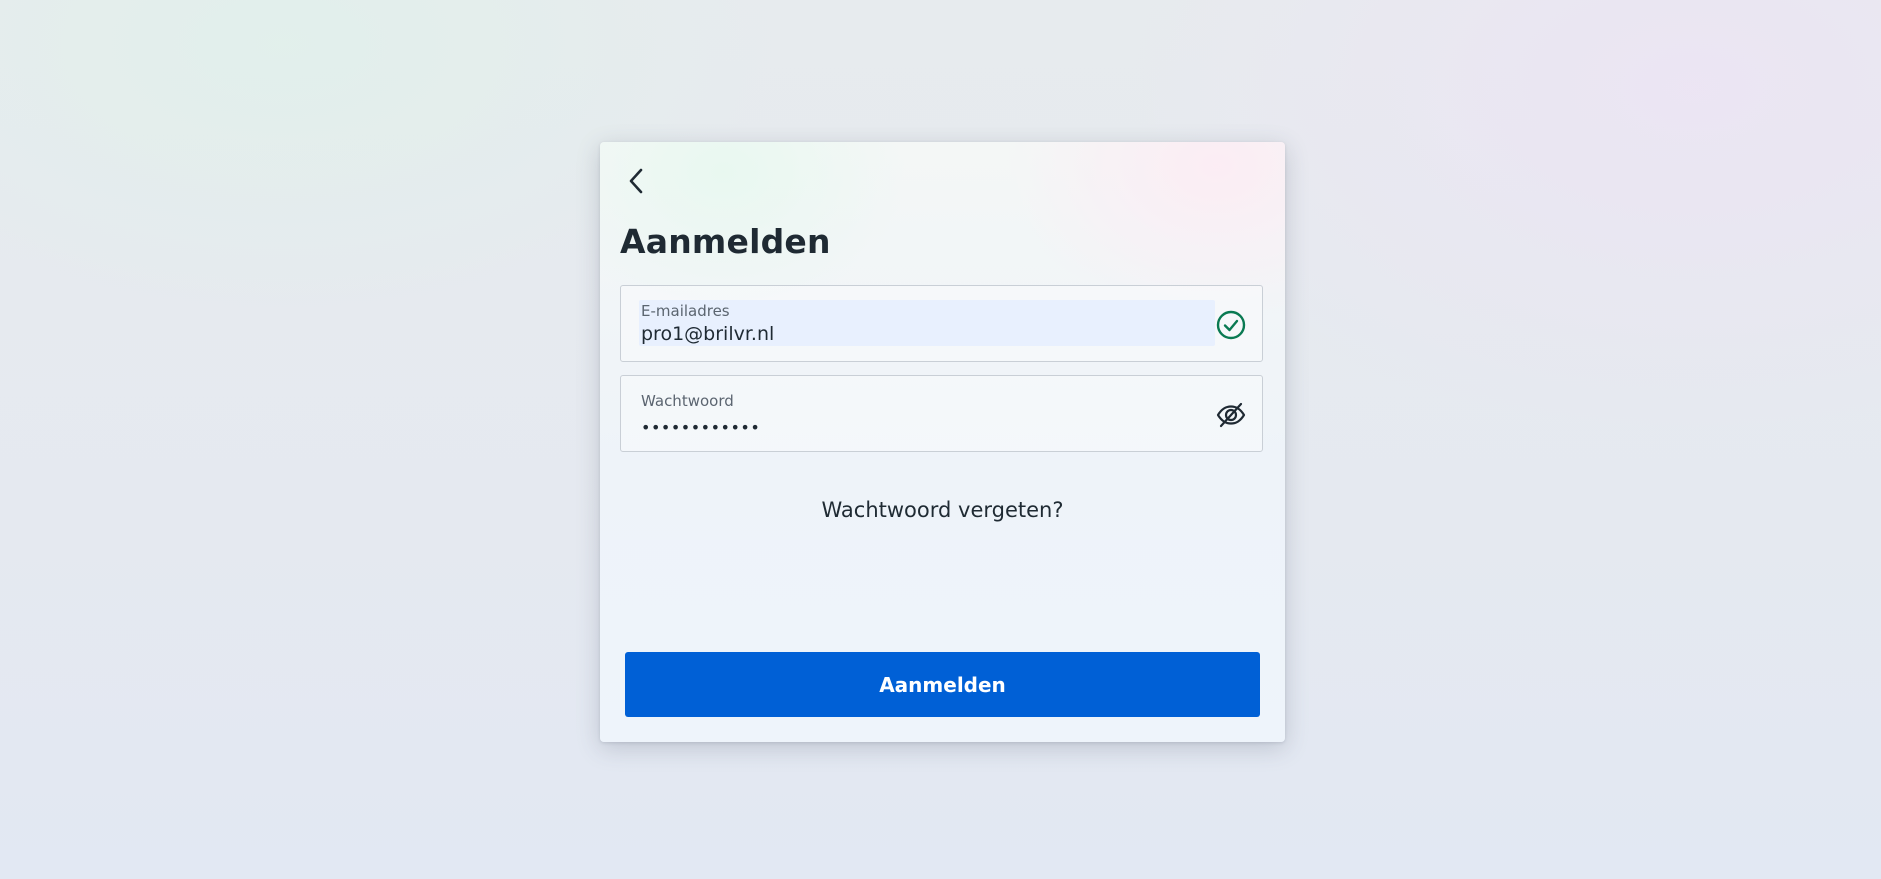 This screenshot has height=879, width=1881. Describe the element at coordinates (707, 334) in the screenshot. I see `email-value: pro1@brilvr.nl` at that location.